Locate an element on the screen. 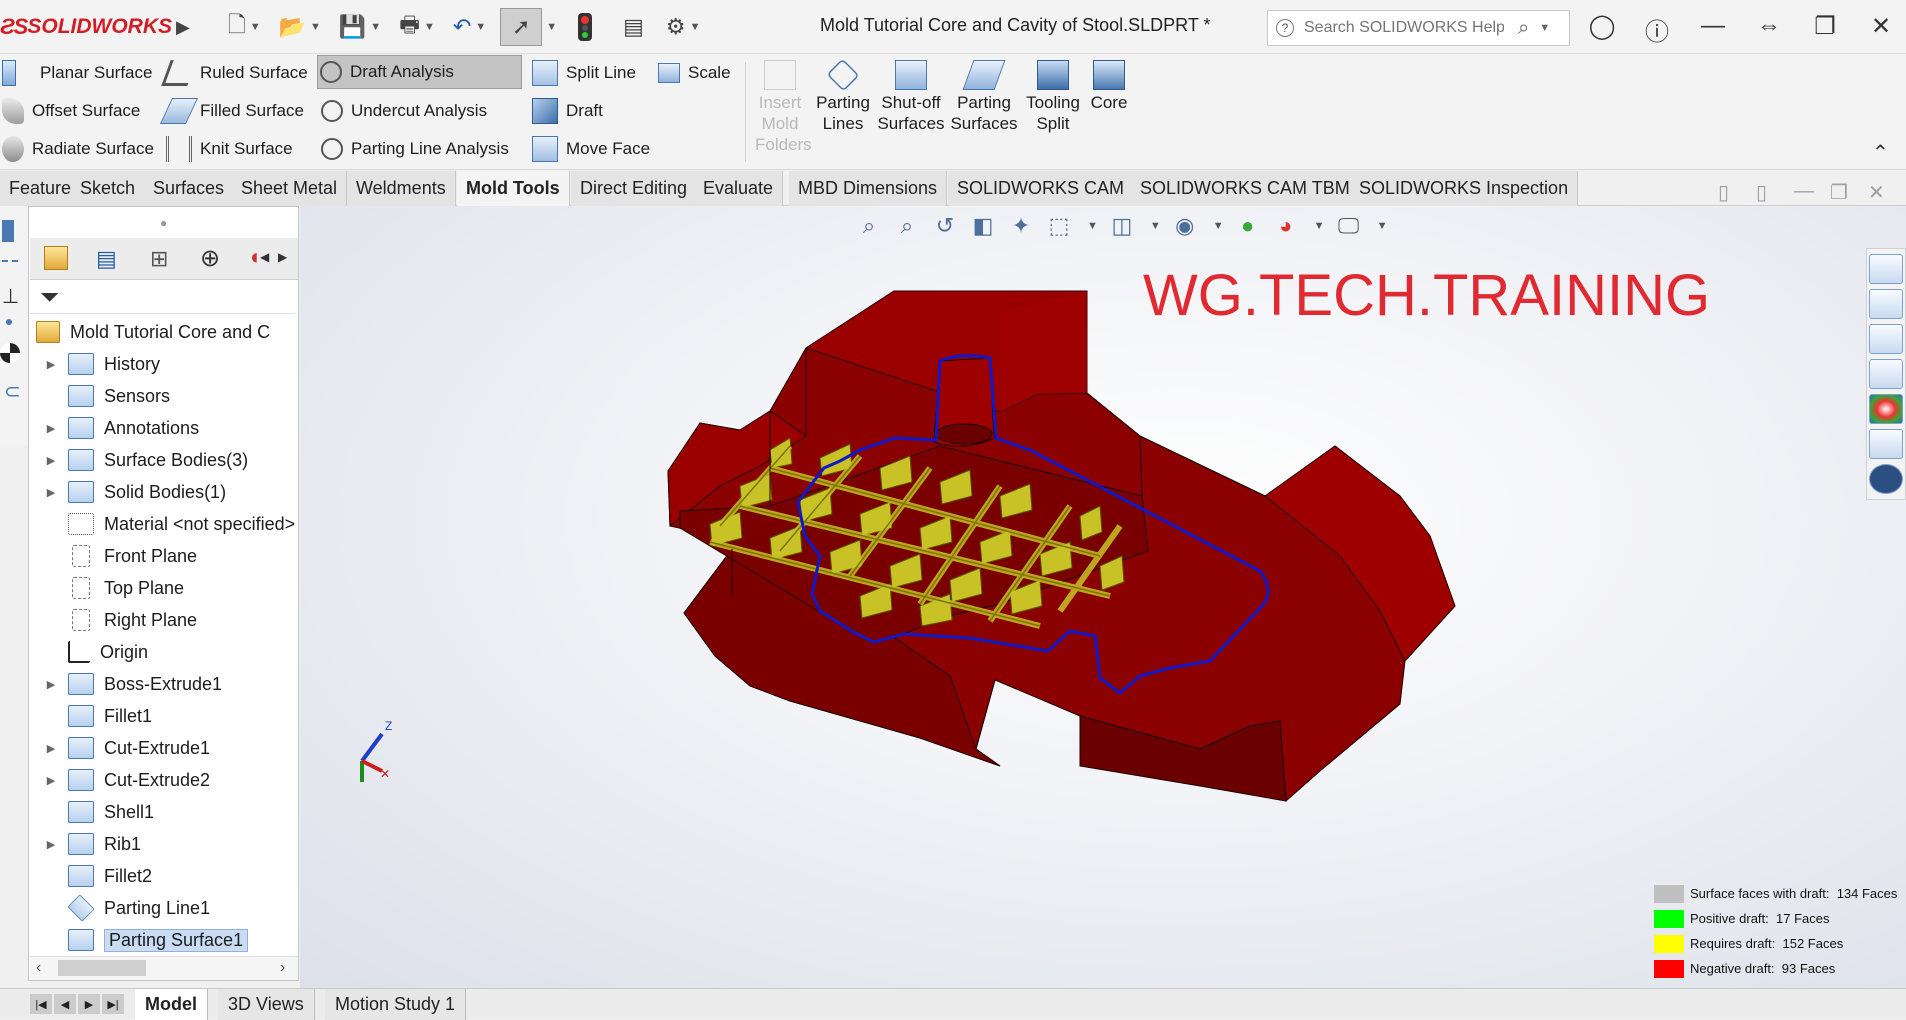  help-search-box: ? ⌕ ▼ is located at coordinates (1418, 28).